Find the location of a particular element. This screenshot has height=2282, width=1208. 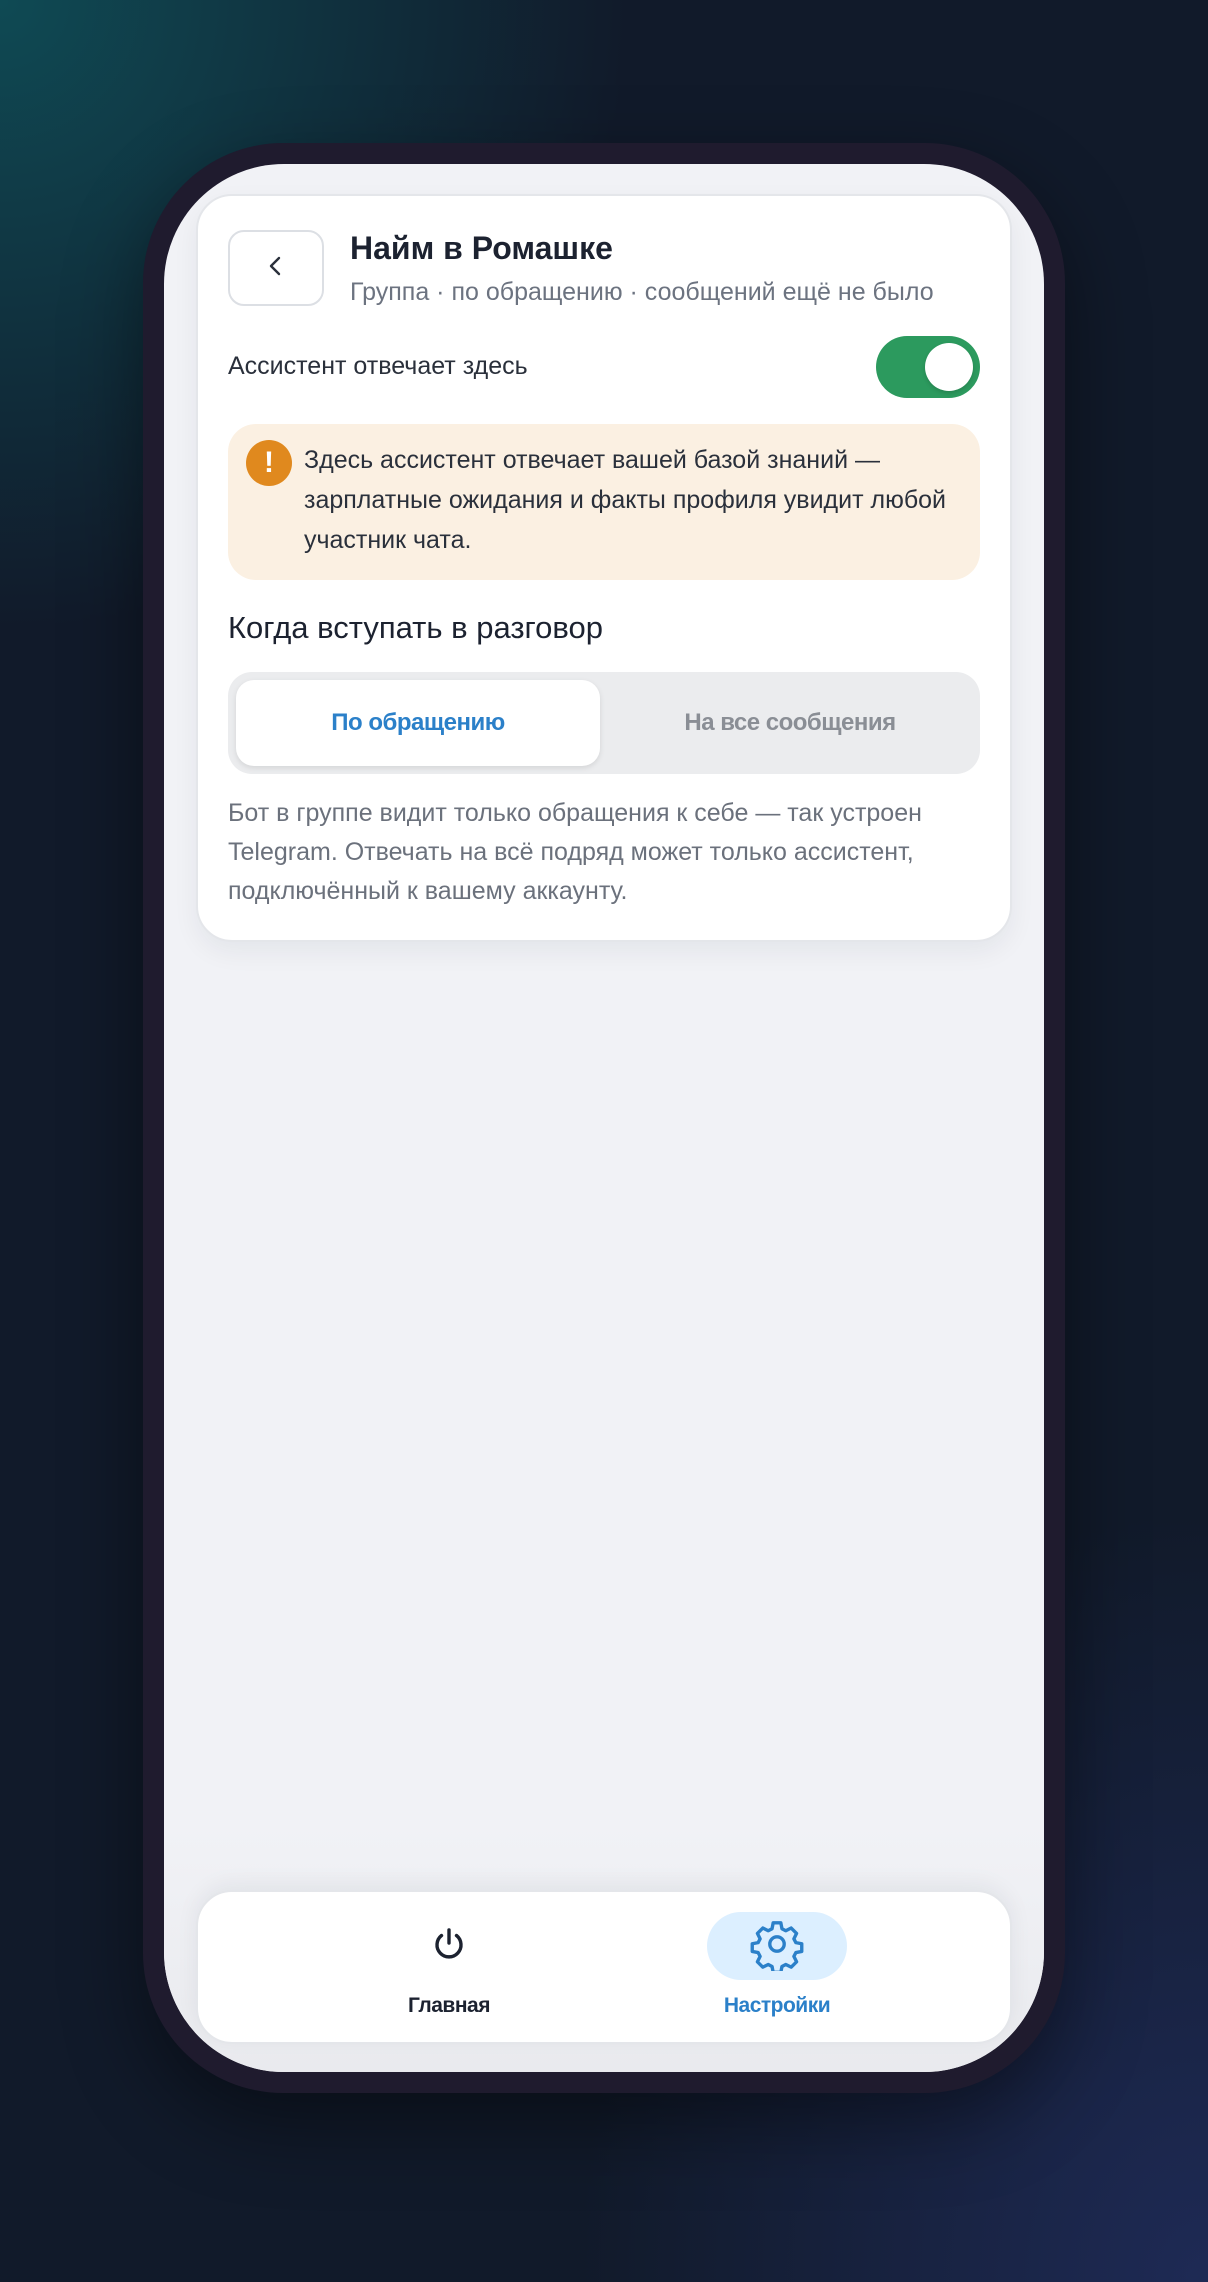

back-button is located at coordinates (276, 268).